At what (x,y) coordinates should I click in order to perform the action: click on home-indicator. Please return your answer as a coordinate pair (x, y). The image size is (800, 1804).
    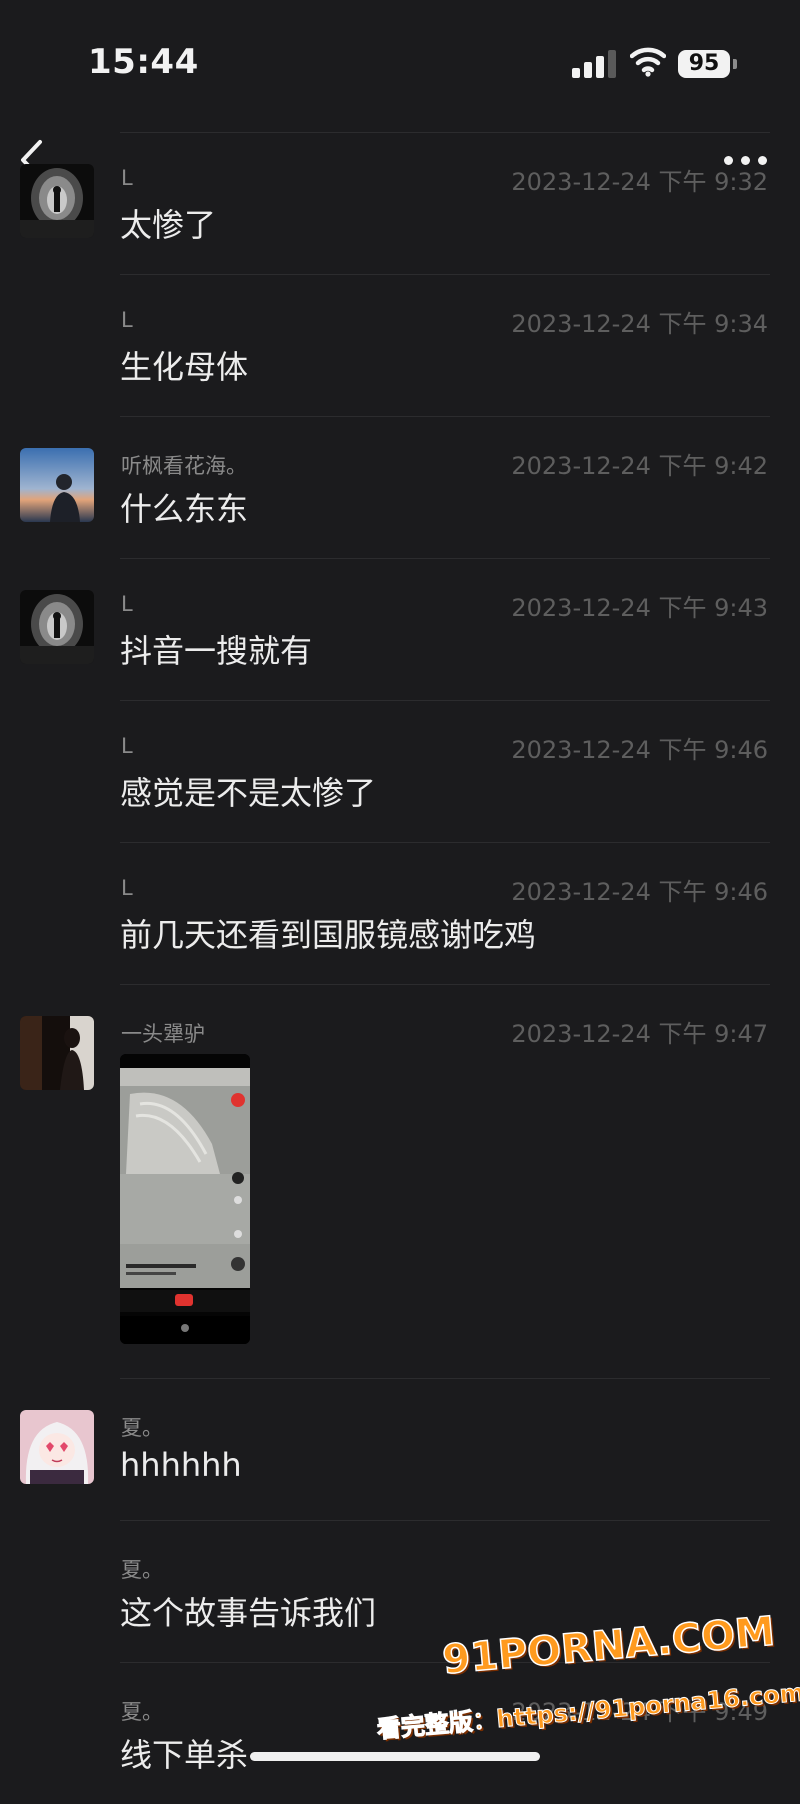
    Looking at the image, I should click on (395, 1756).